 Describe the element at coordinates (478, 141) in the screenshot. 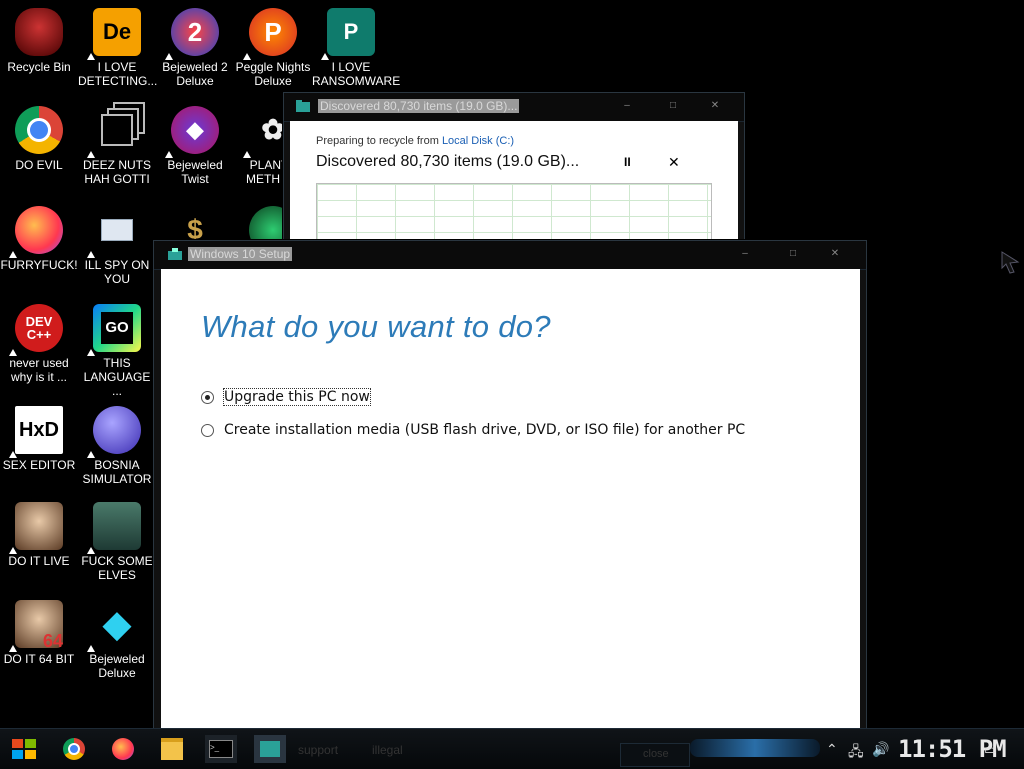

I see `local-disk-link: Local Disk (C:)` at that location.